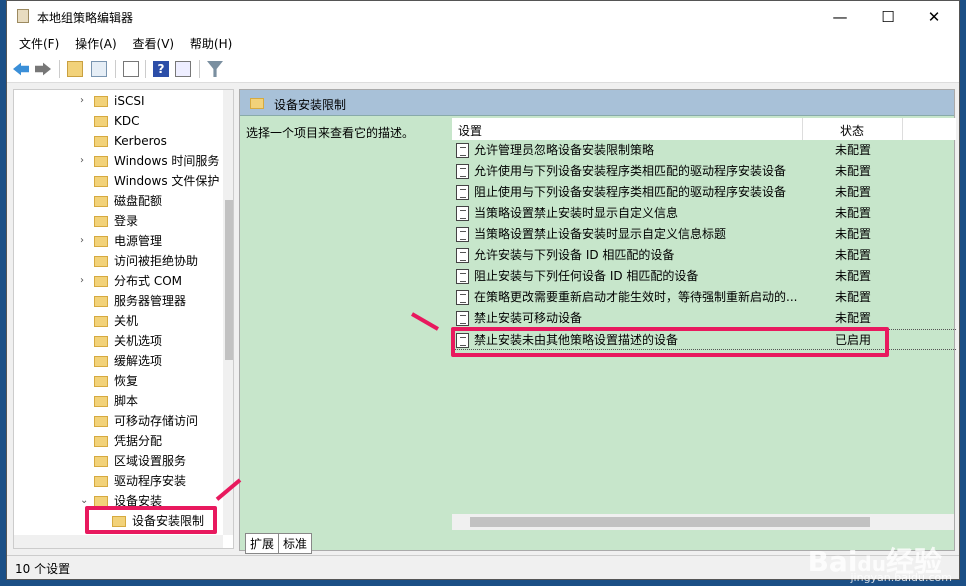 This screenshot has height=586, width=966. Describe the element at coordinates (75, 69) in the screenshot. I see `up-folder-icon` at that location.